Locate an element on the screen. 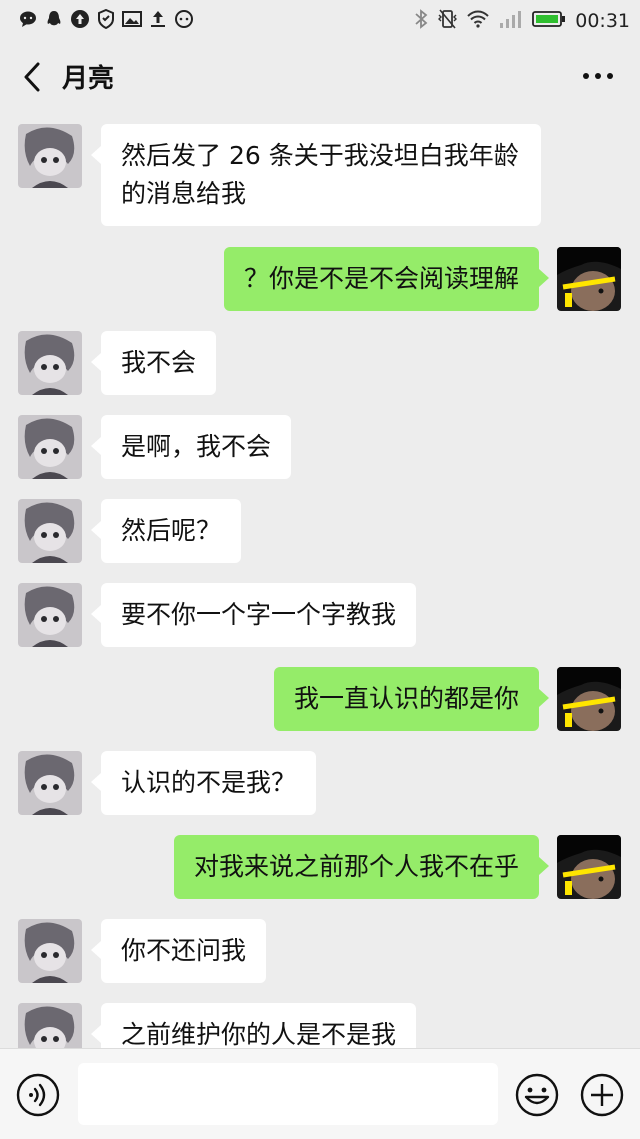 Image resolution: width=640 pixels, height=1139 pixels. message-text: ？你是不是不会阅读理解 is located at coordinates (381, 278).